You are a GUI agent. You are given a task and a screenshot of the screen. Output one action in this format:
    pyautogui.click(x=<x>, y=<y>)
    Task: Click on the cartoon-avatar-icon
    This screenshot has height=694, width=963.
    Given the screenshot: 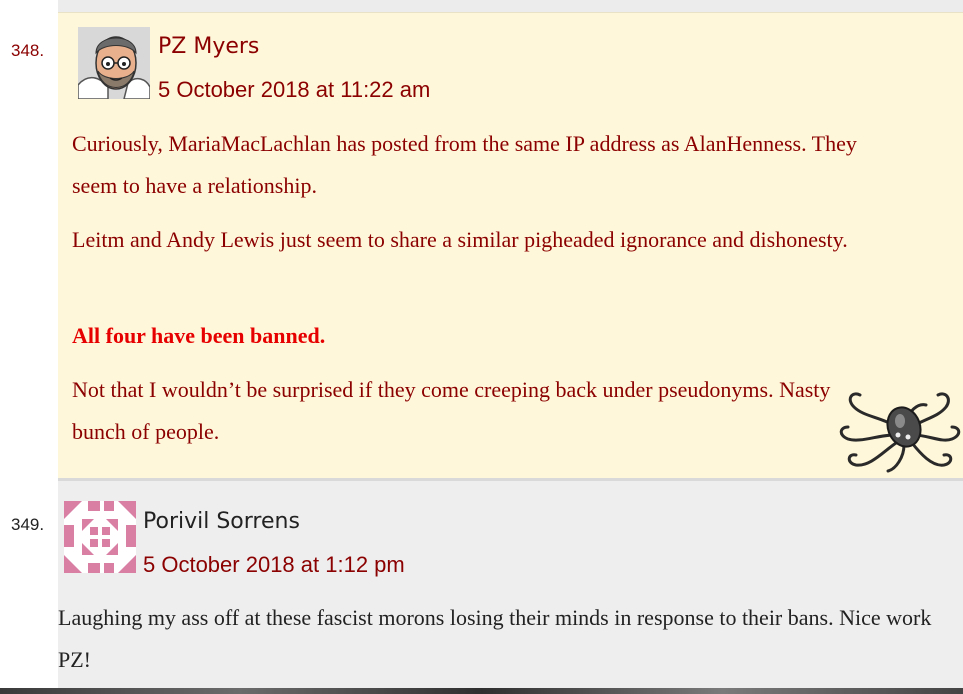 What is the action you would take?
    pyautogui.click(x=114, y=63)
    